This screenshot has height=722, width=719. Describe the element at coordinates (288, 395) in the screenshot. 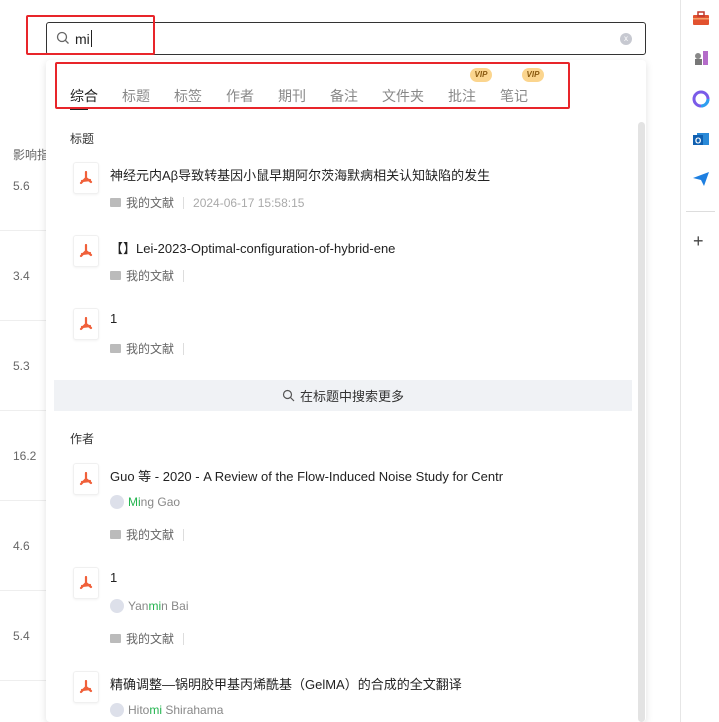

I see `search-icon` at that location.